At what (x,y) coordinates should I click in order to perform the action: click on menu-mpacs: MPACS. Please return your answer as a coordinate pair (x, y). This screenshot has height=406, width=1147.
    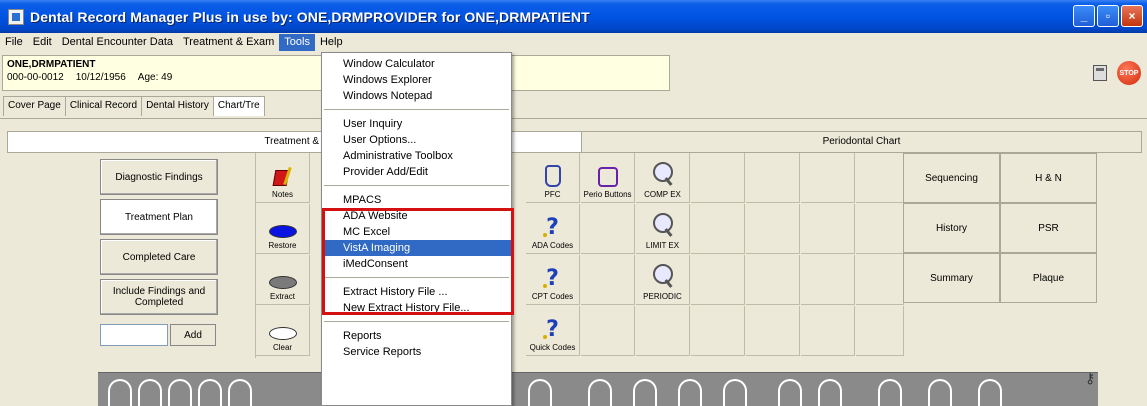
    Looking at the image, I should click on (416, 200).